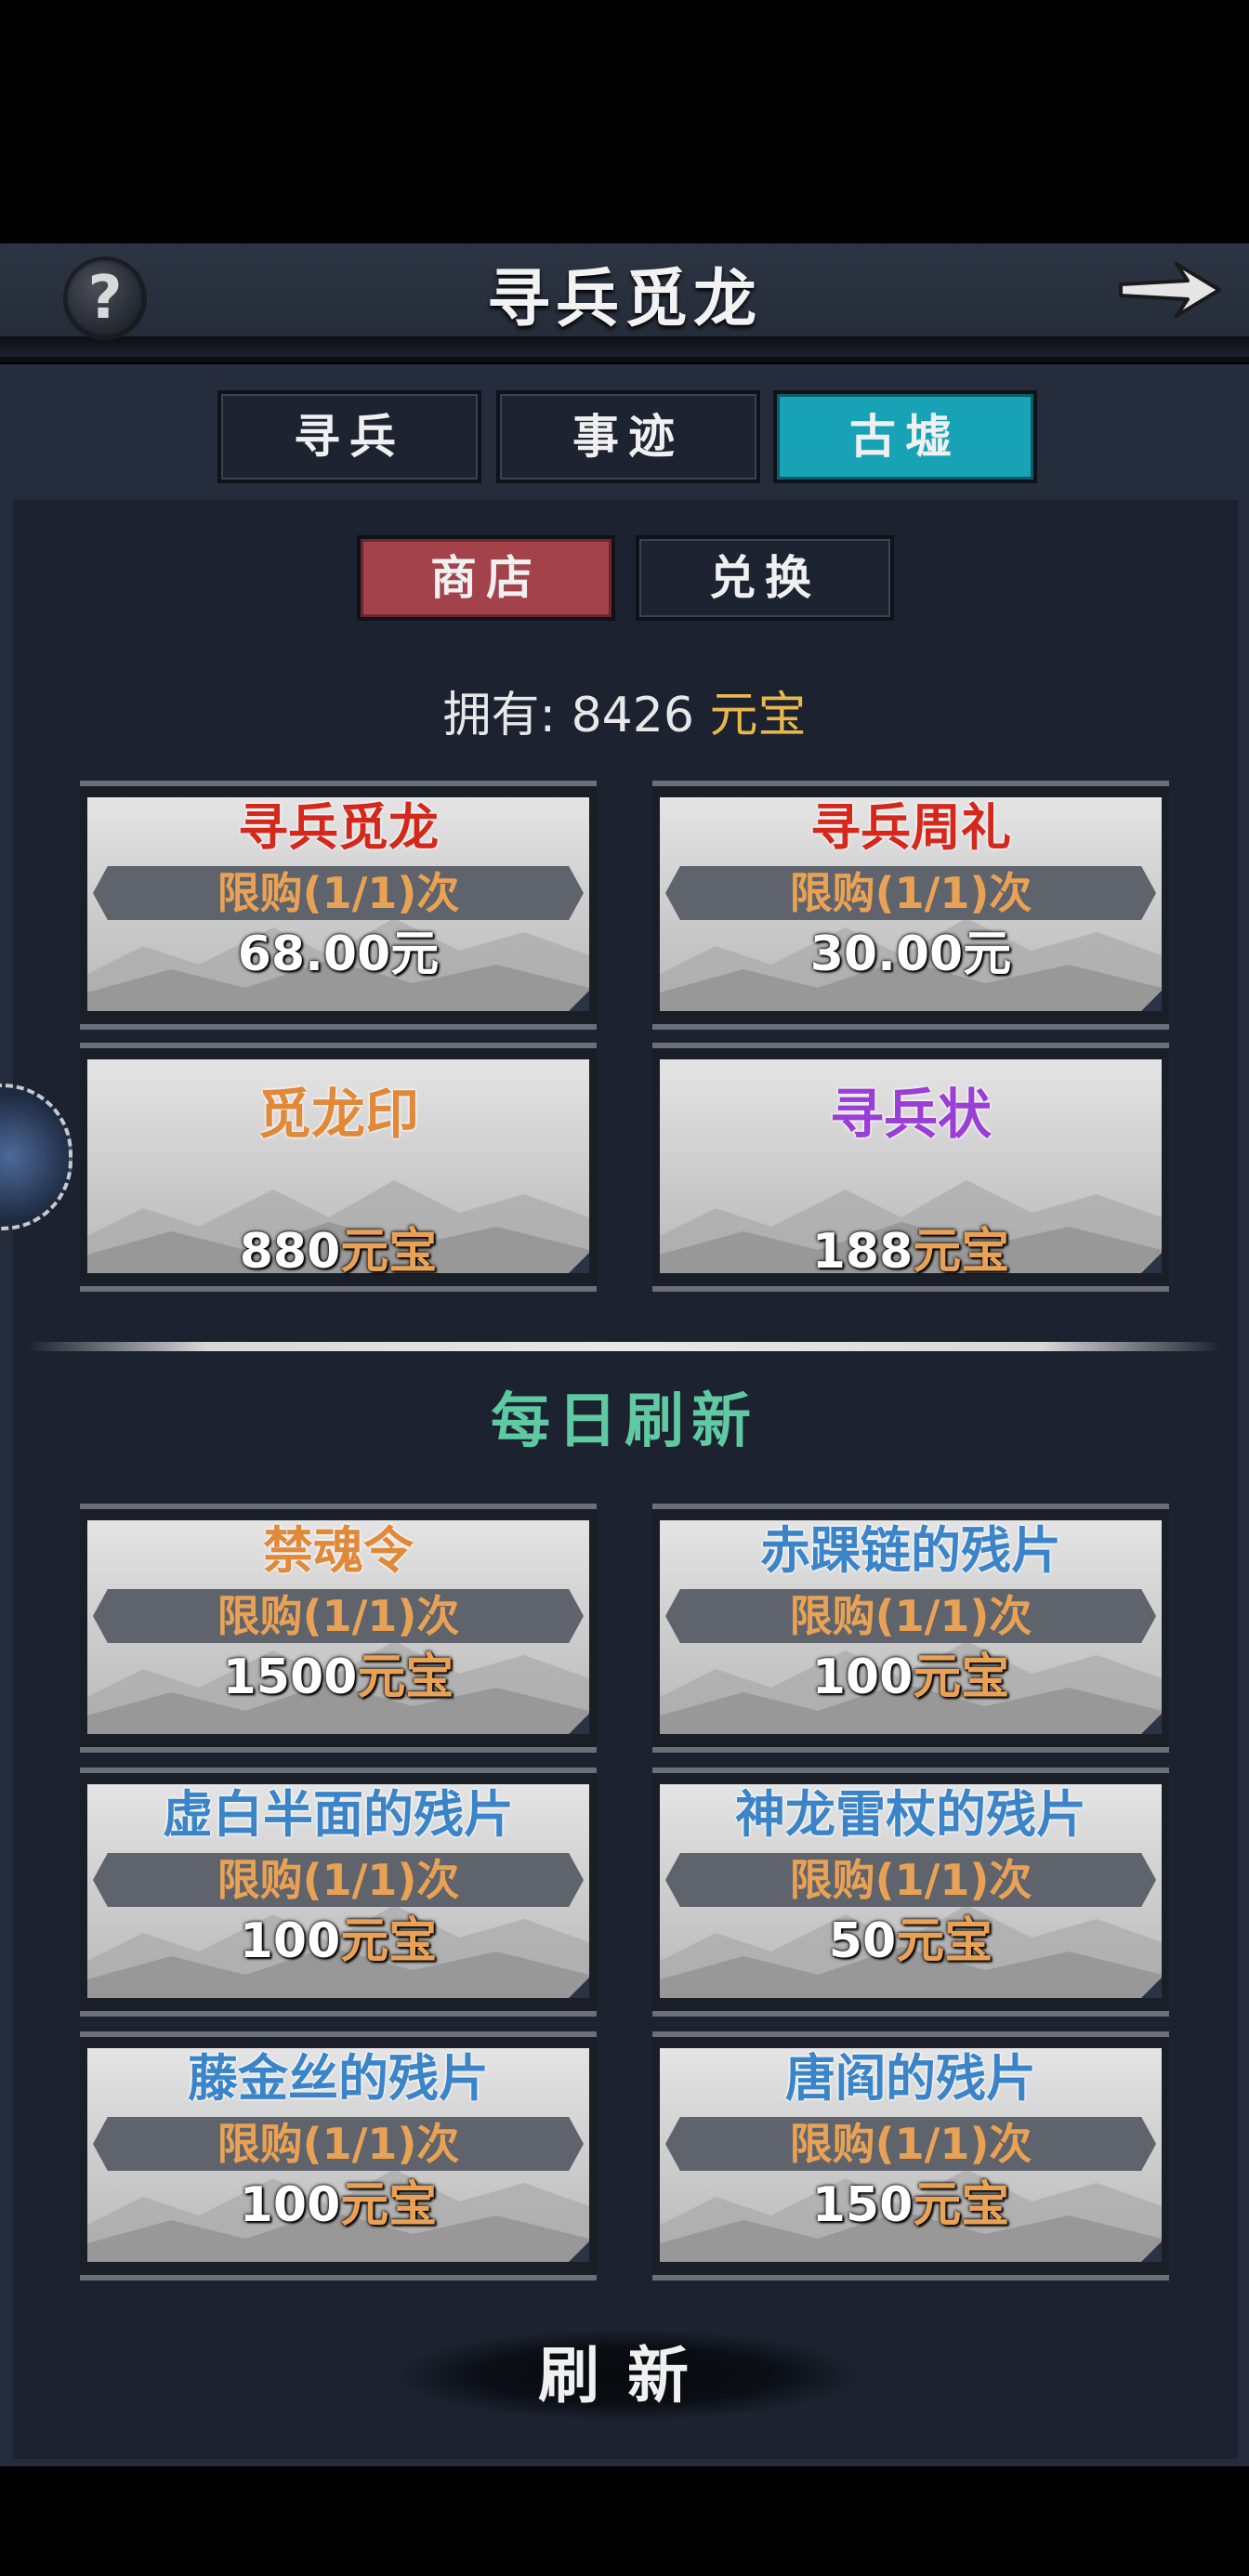 The width and height of the screenshot is (1249, 2576). I want to click on balance-amount: 8426, so click(632, 715).